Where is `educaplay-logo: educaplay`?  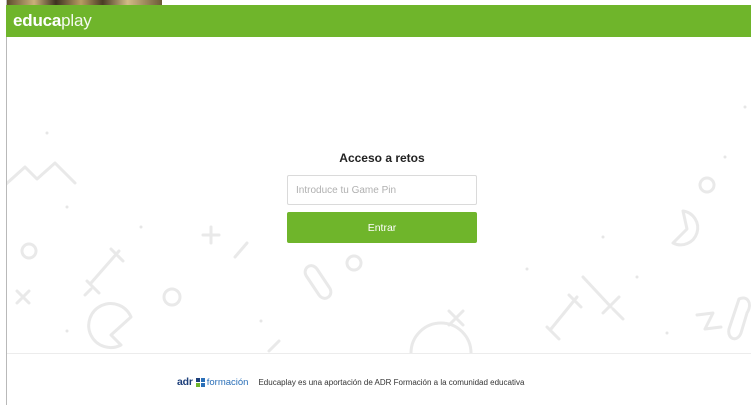
educaplay-logo: educaplay is located at coordinates (52, 21).